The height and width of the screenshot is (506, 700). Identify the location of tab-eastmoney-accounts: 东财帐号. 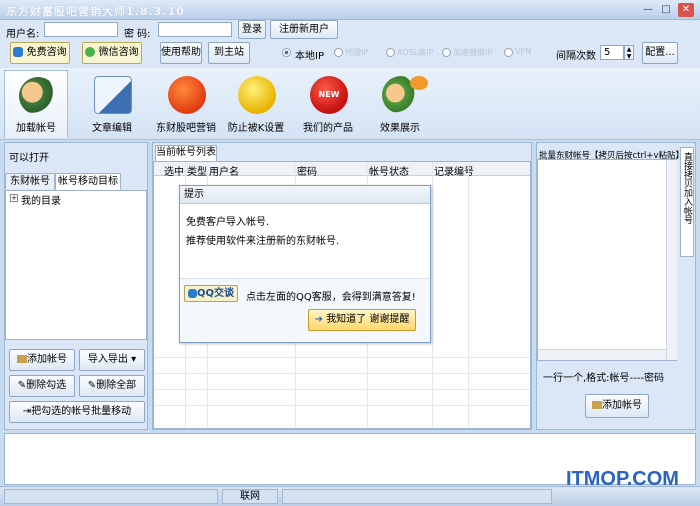
(30, 181).